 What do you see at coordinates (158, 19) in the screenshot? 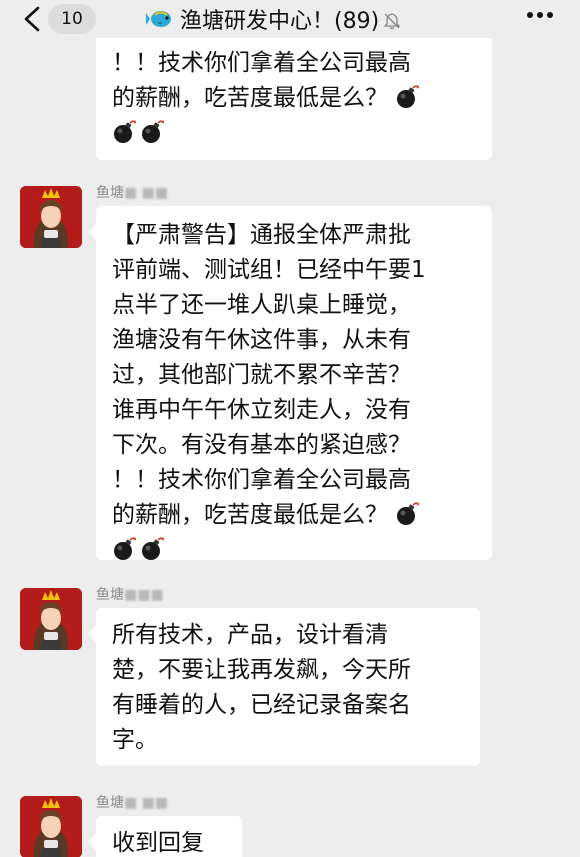
I see `fish-icon` at bounding box center [158, 19].